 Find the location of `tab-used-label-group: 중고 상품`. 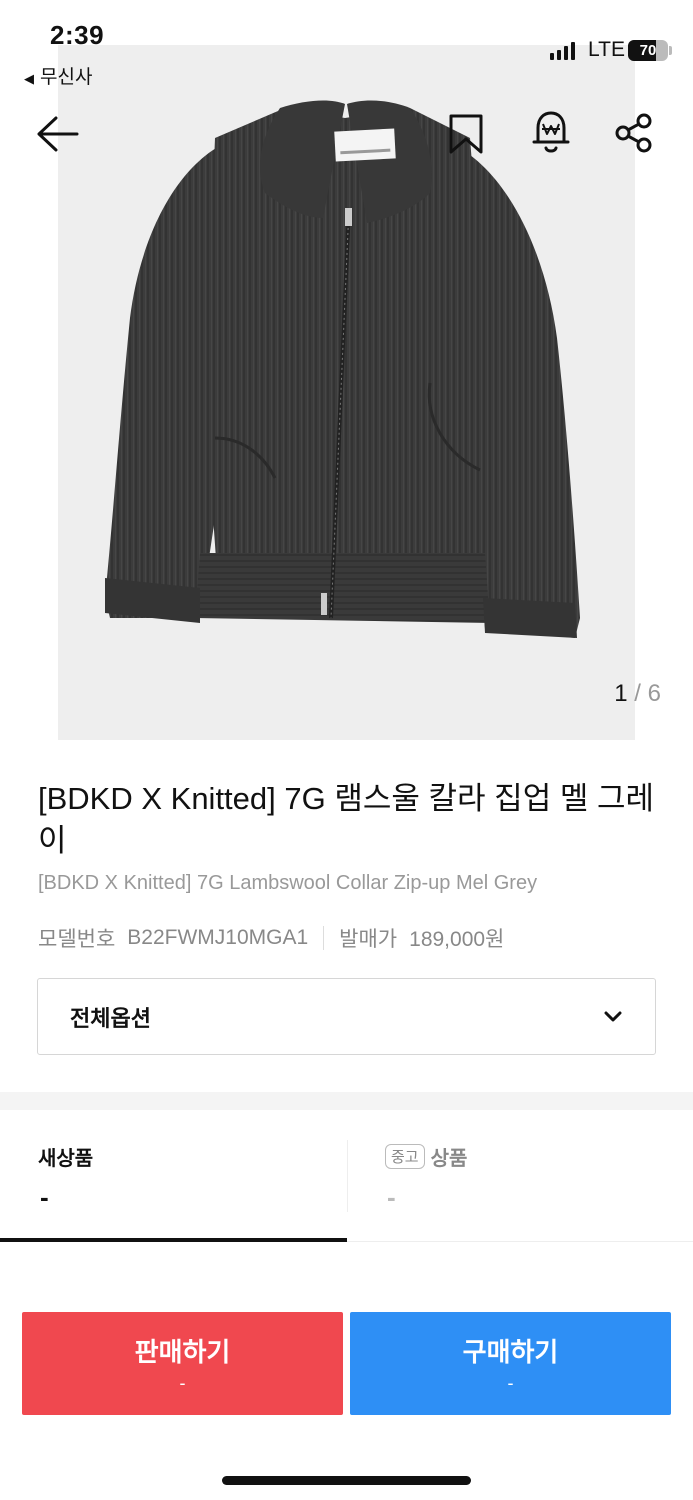

tab-used-label-group: 중고 상품 is located at coordinates (426, 1156).